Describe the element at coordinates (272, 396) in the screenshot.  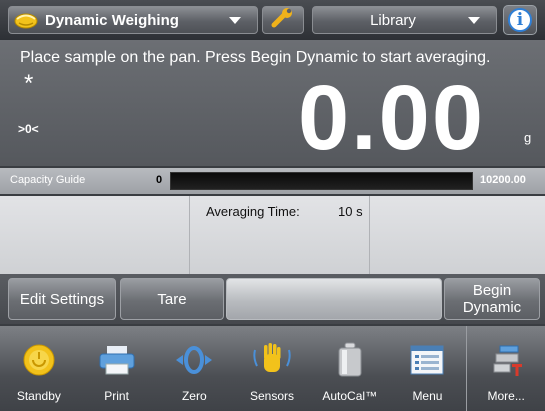
I see `nav-sensors-label: Sensors` at that location.